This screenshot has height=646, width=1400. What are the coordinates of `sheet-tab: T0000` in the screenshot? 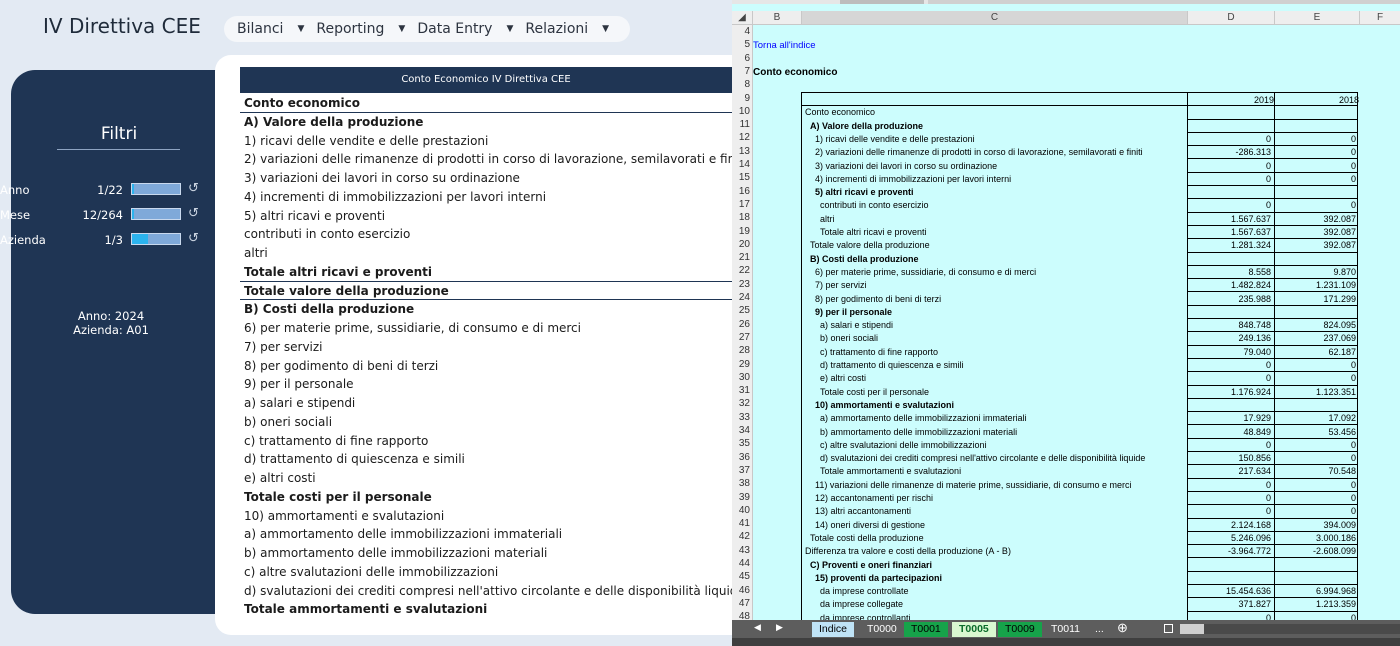 It's located at (882, 629).